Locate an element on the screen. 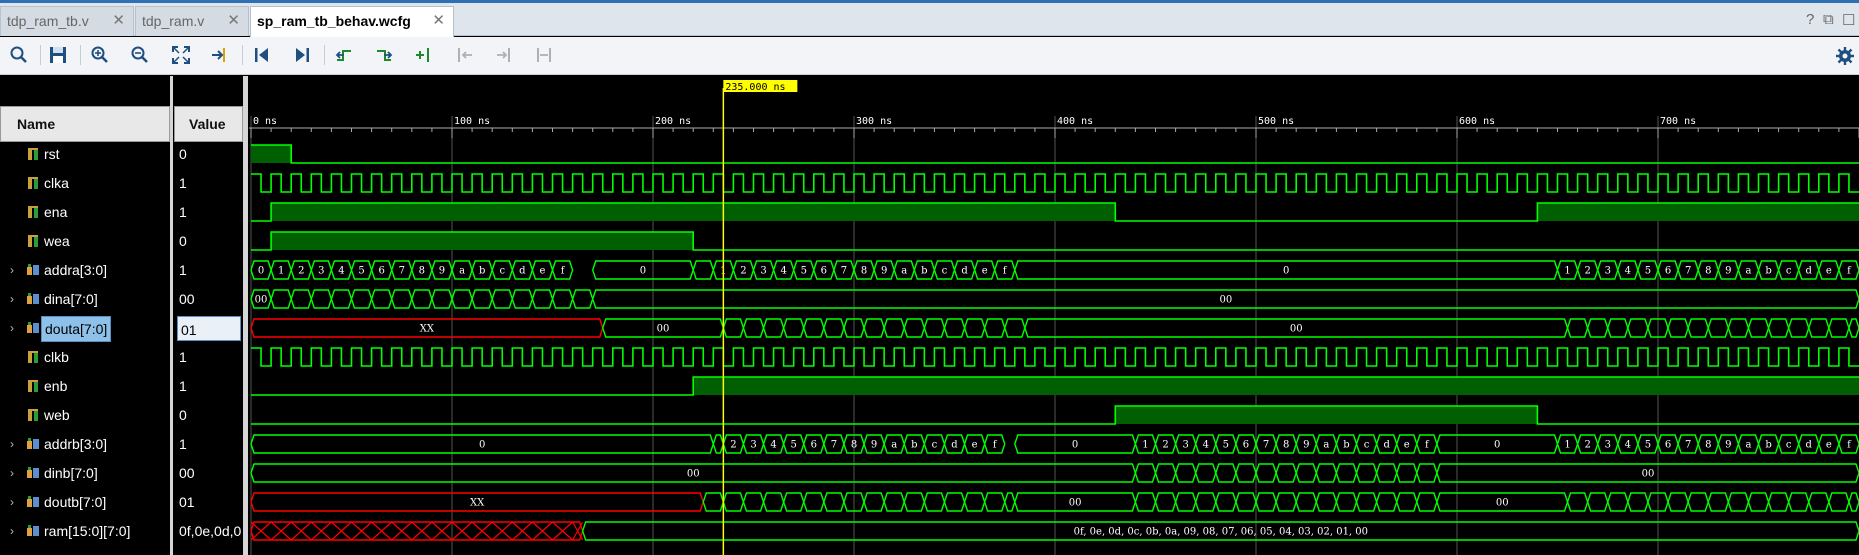 The width and height of the screenshot is (1859, 555). signal-row-web: web is located at coordinates (84, 415).